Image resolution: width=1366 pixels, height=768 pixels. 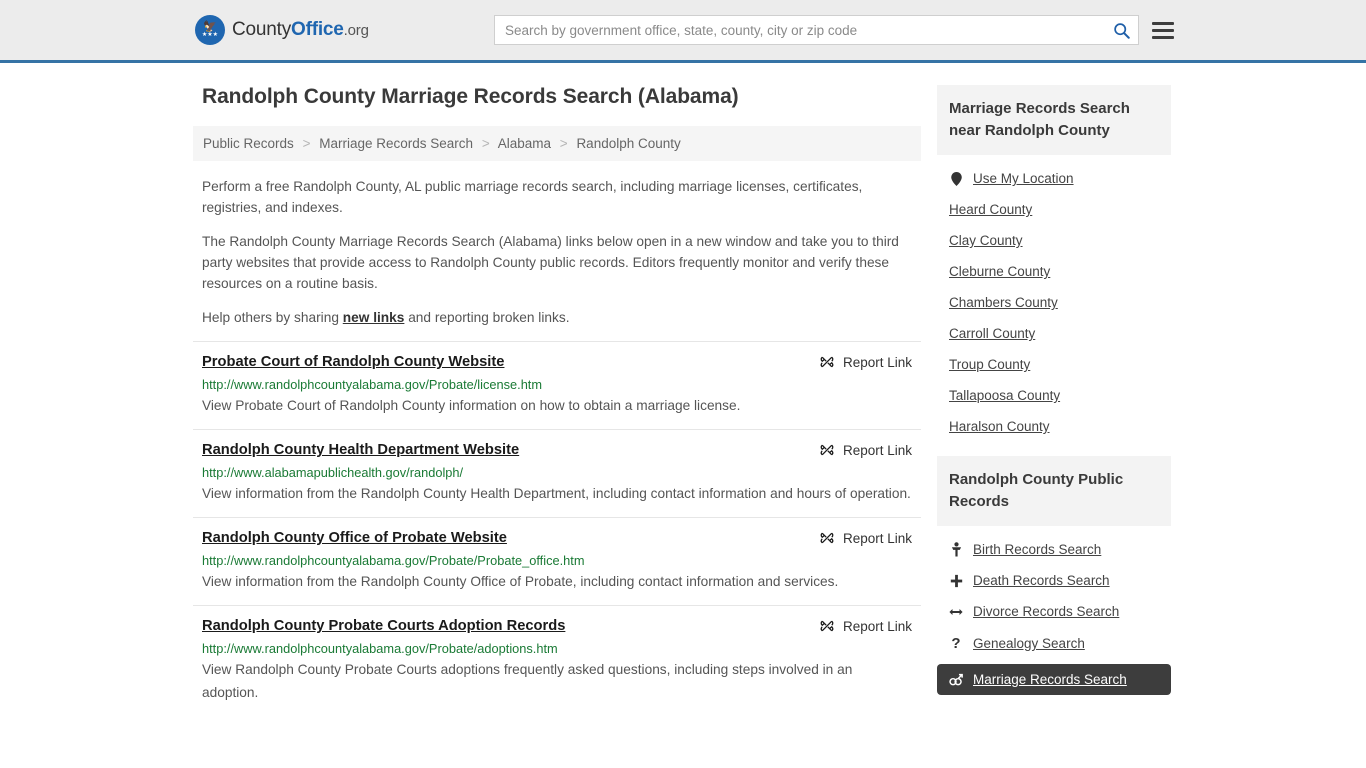 I want to click on nearby-county-item: Heard County, so click(x=1054, y=209).